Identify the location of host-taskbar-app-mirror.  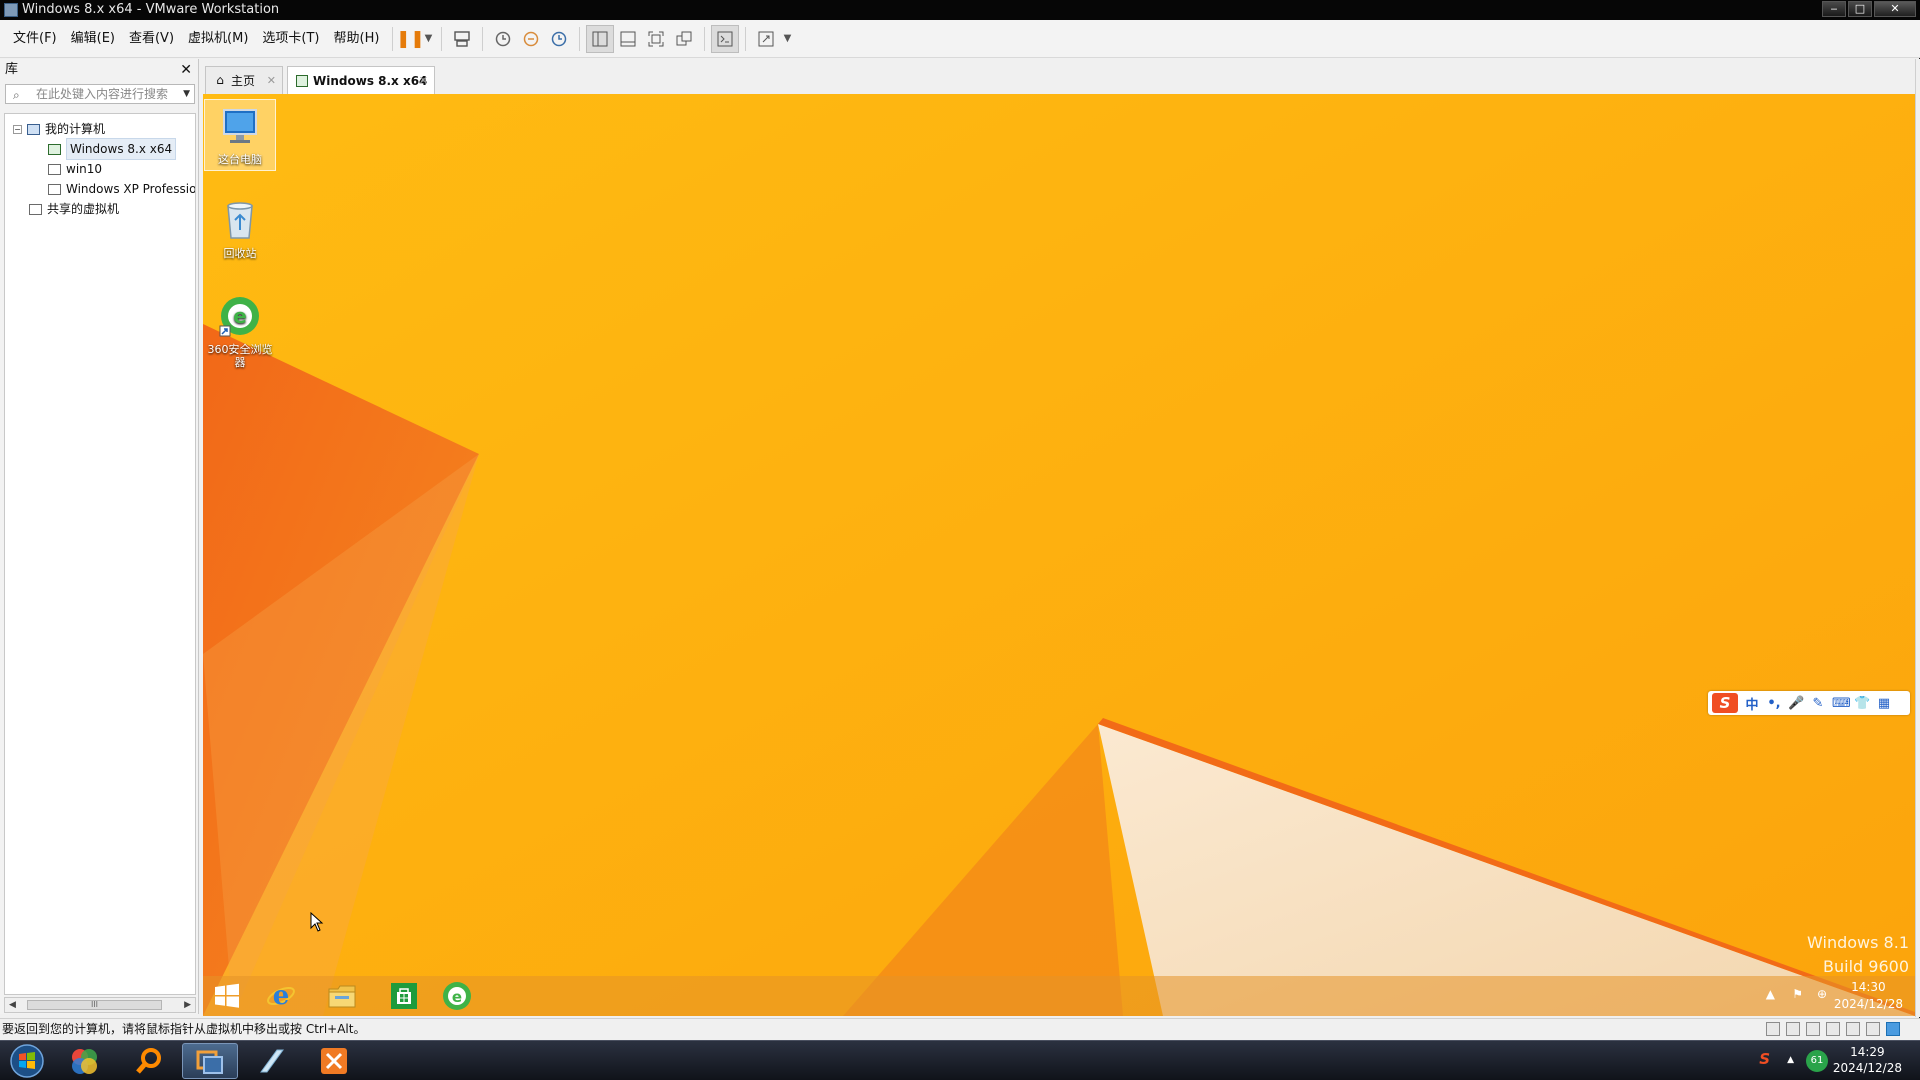
(272, 1061).